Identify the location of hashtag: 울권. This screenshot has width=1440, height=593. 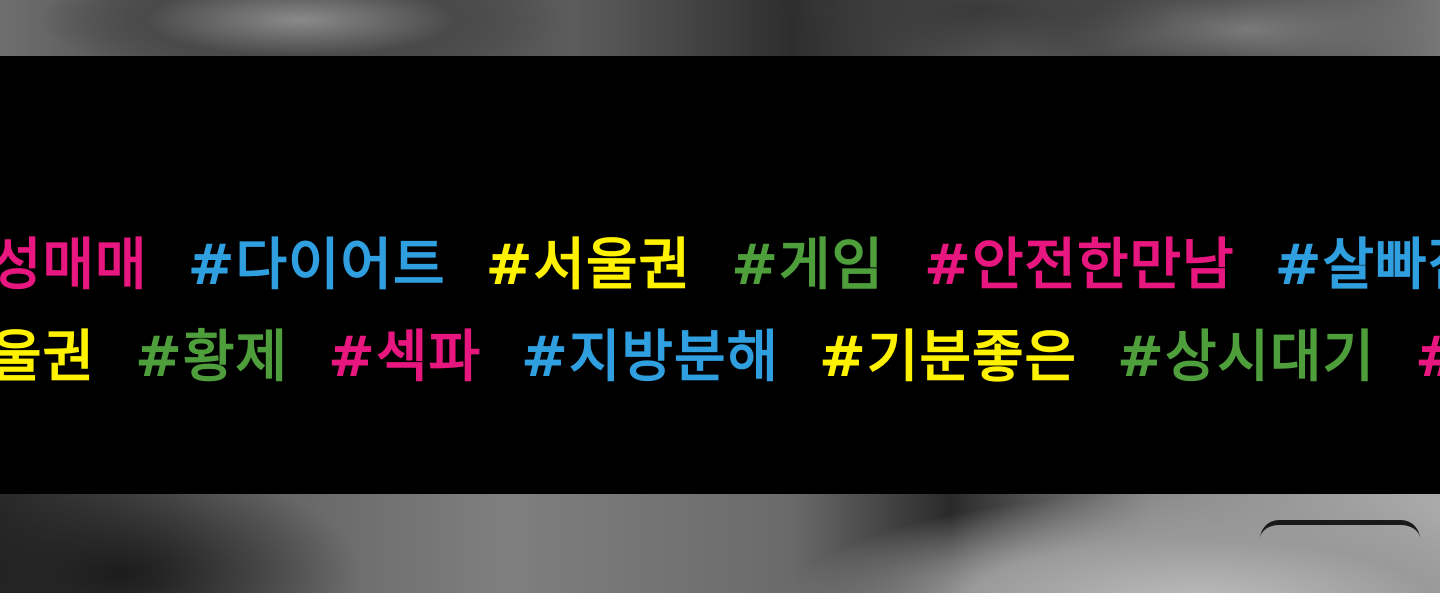
(48, 357).